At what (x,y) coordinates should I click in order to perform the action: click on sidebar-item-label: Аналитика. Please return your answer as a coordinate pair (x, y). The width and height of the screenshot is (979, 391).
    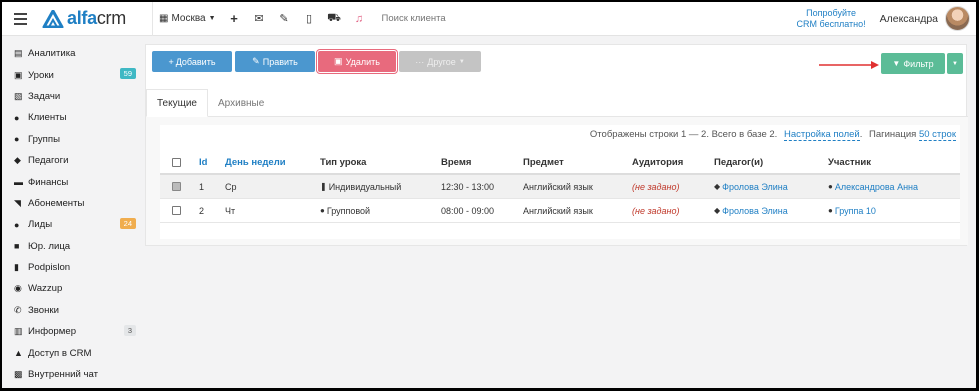
    Looking at the image, I should click on (52, 54).